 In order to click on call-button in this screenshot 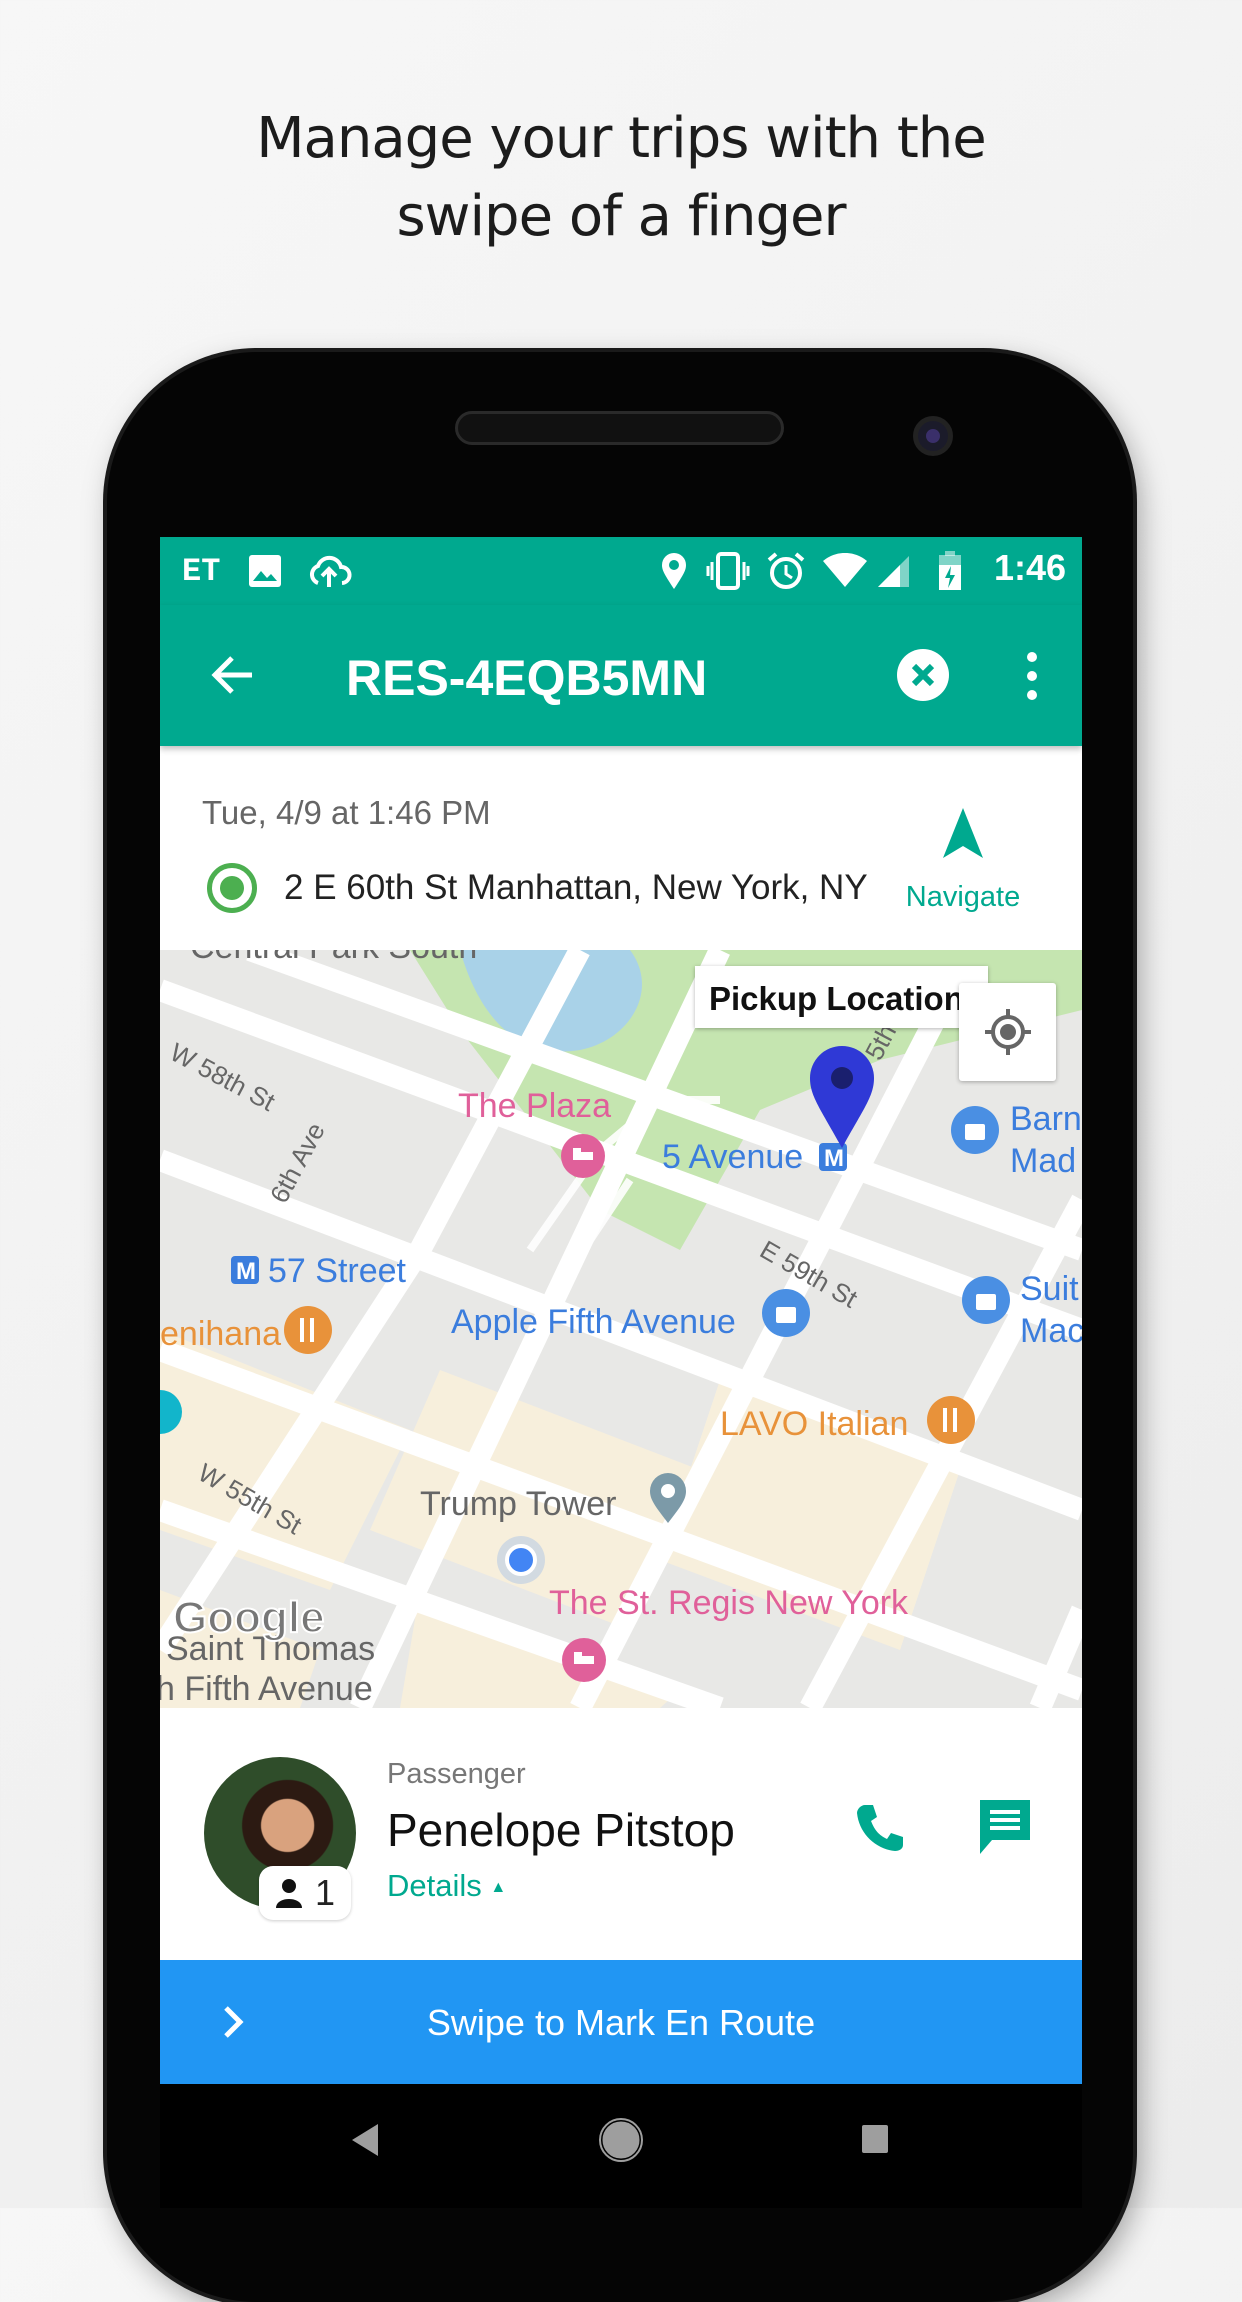, I will do `click(881, 1827)`.